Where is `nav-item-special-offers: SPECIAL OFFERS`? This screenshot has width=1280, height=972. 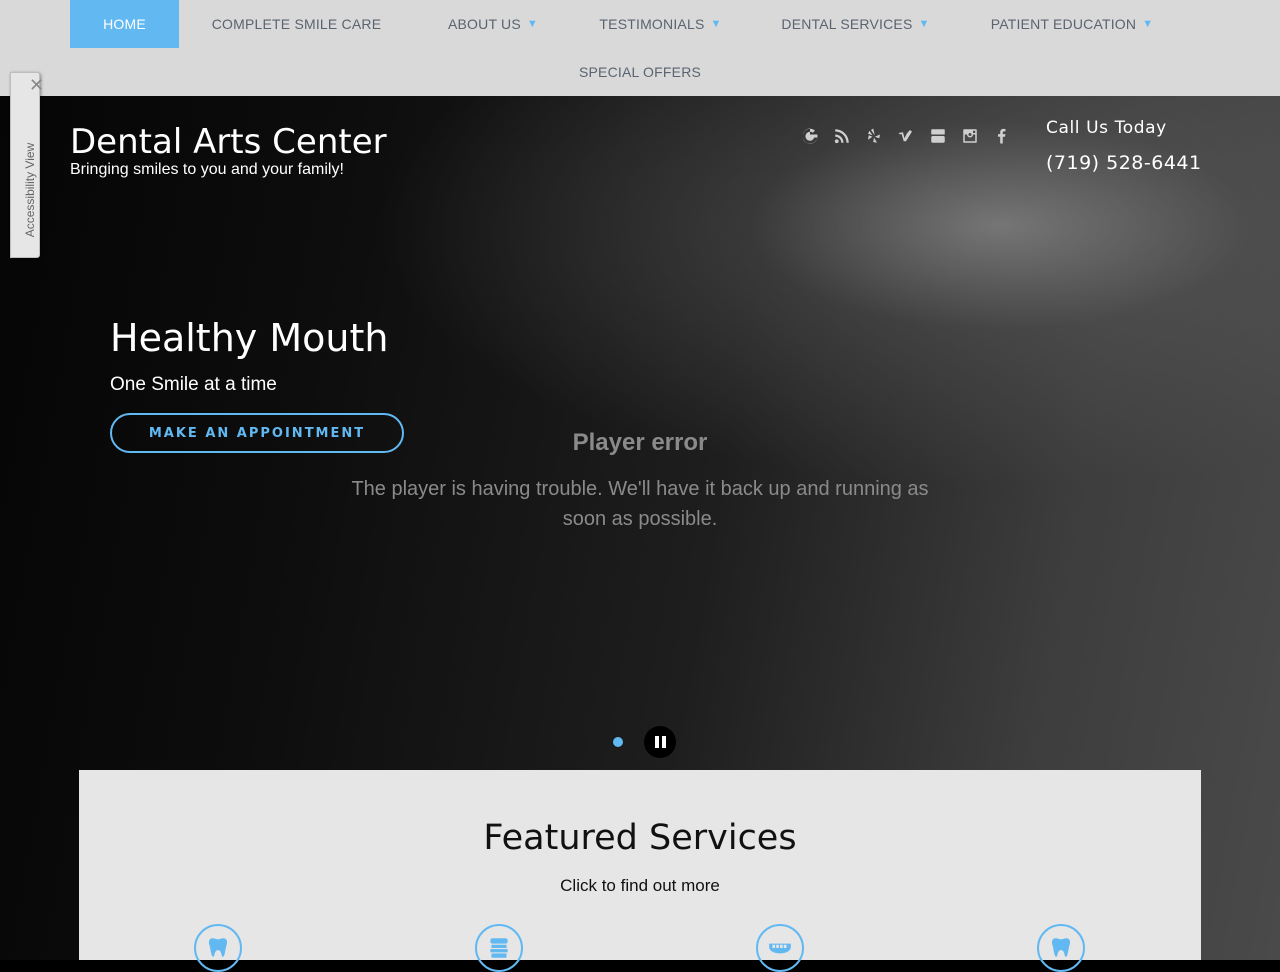
nav-item-special-offers: SPECIAL OFFERS is located at coordinates (640, 72).